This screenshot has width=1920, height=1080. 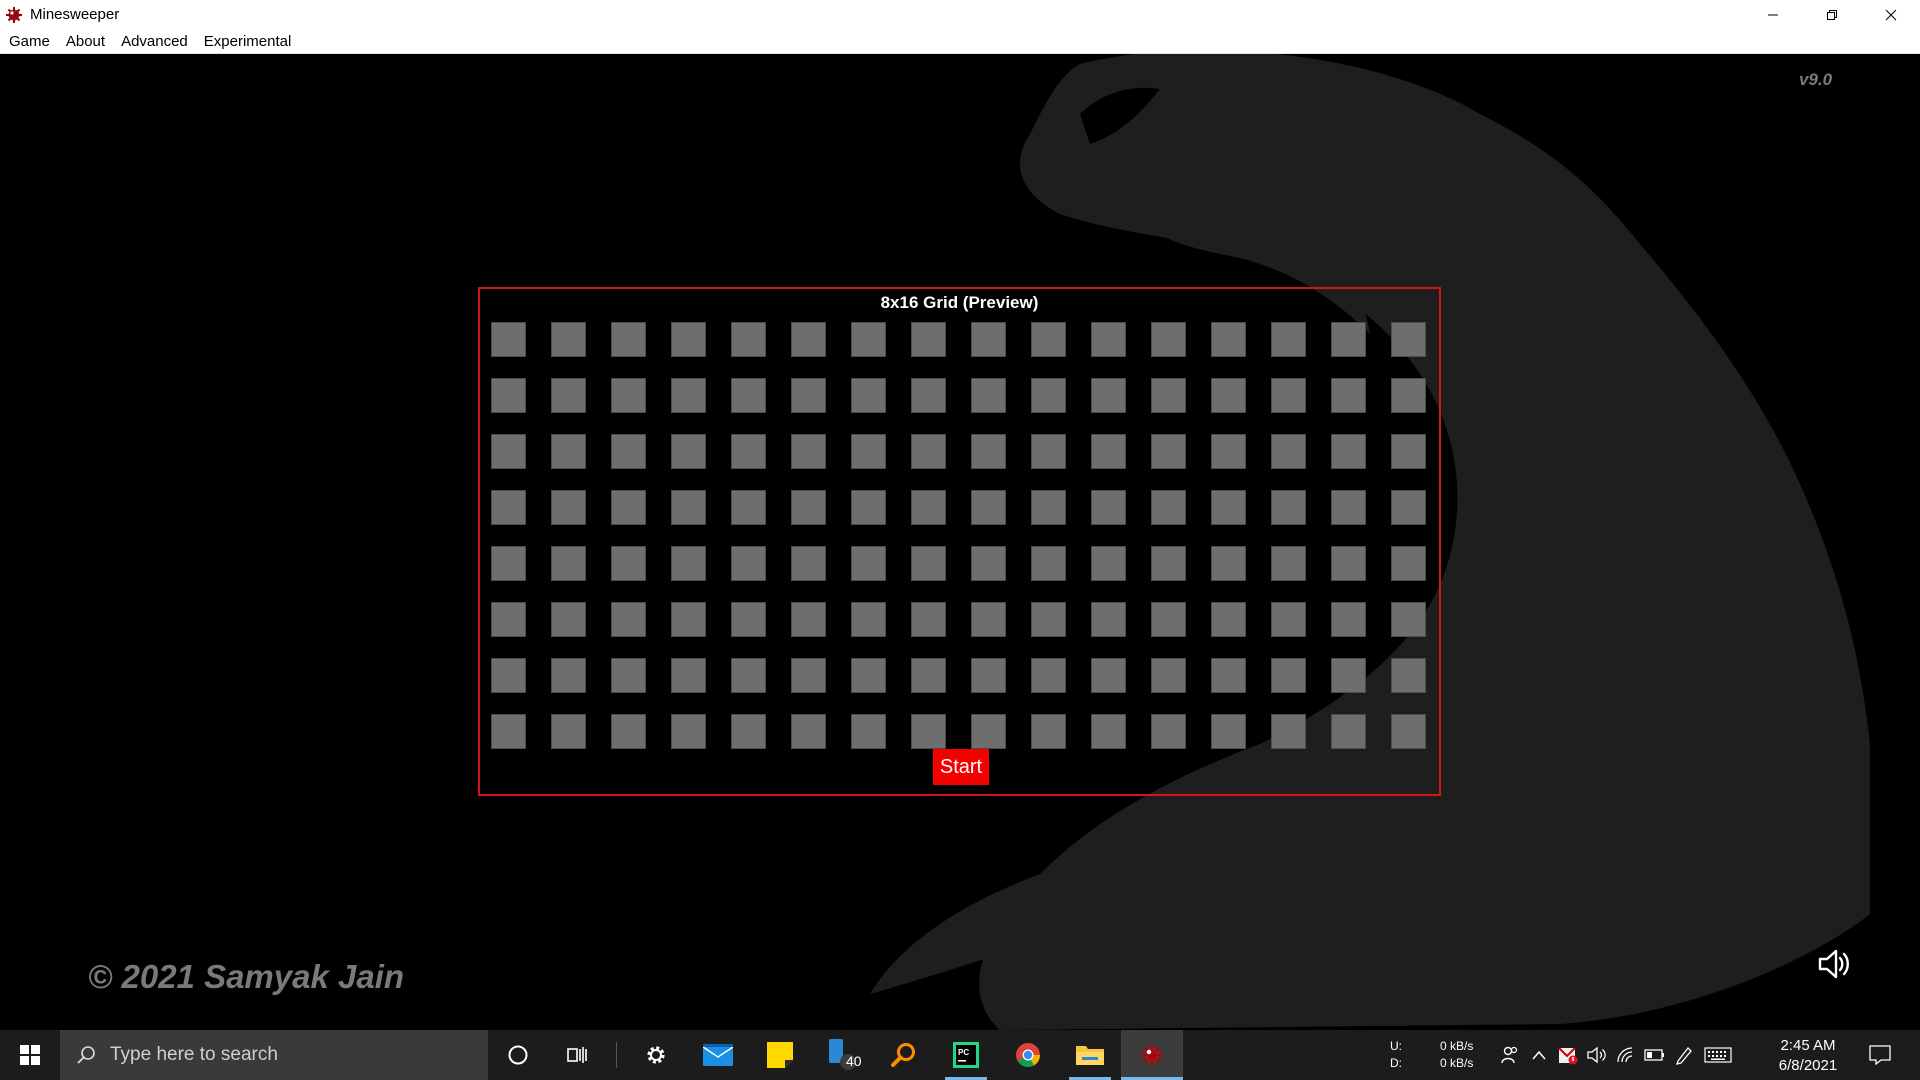 I want to click on restore-button, so click(x=1831, y=14).